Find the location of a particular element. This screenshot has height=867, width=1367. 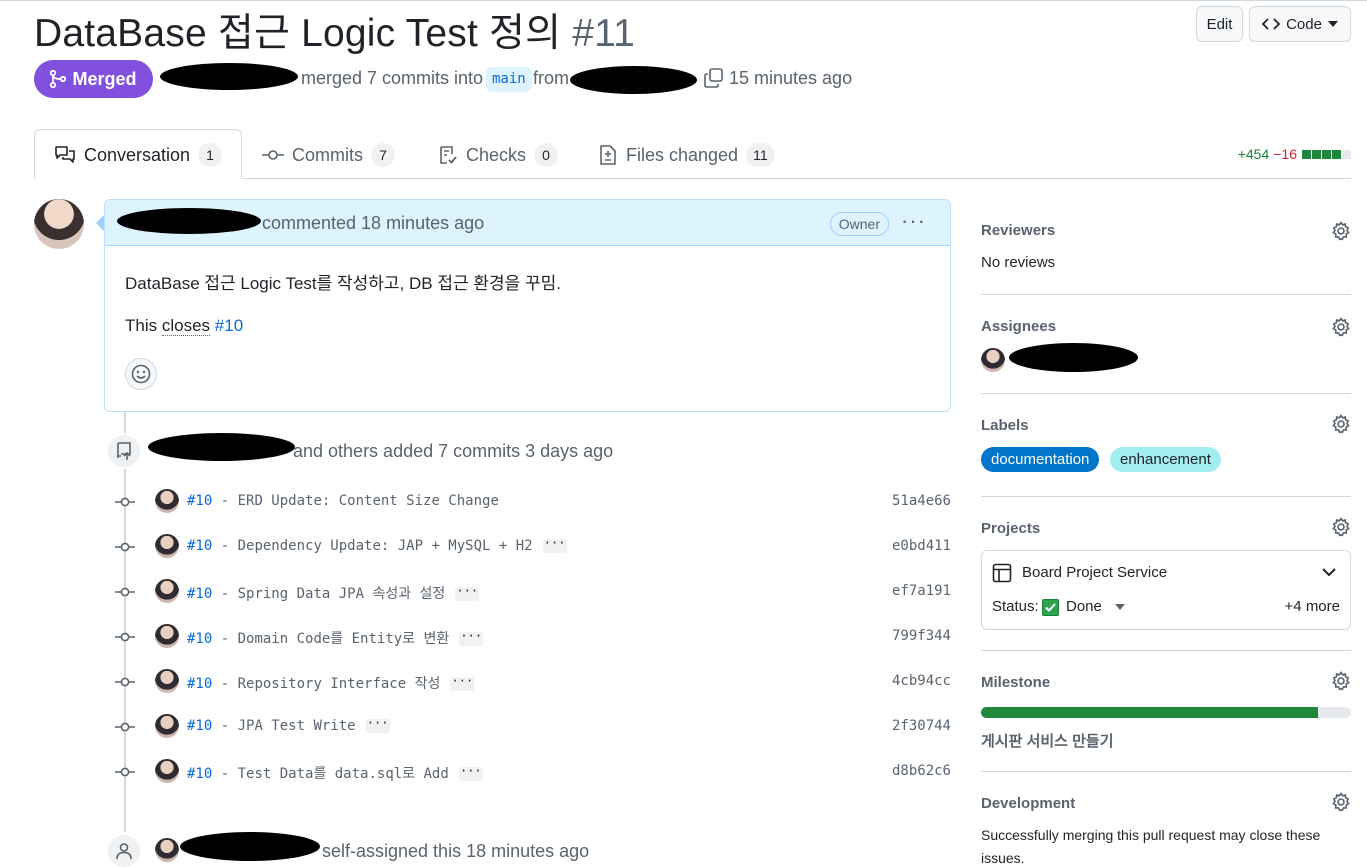

project-name: Board Project Service is located at coordinates (1094, 572).